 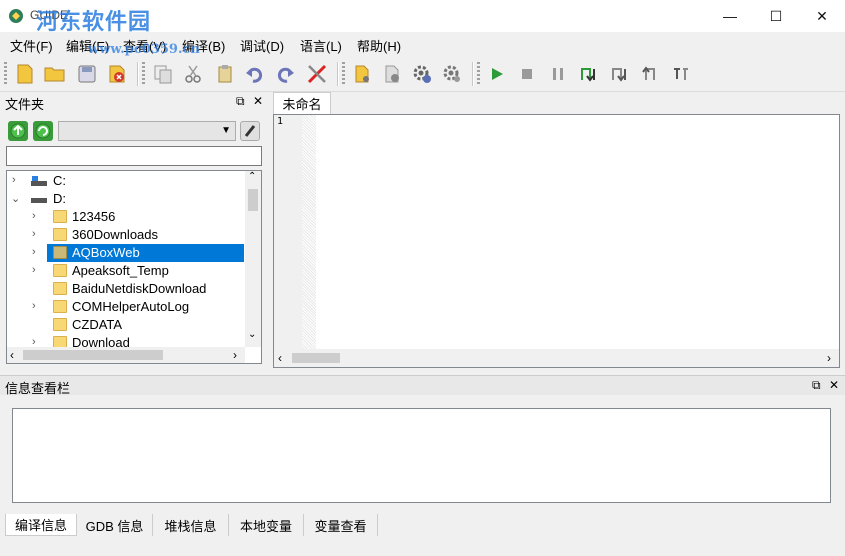 I want to click on info-panel-title: 信息查看栏, so click(x=38, y=388).